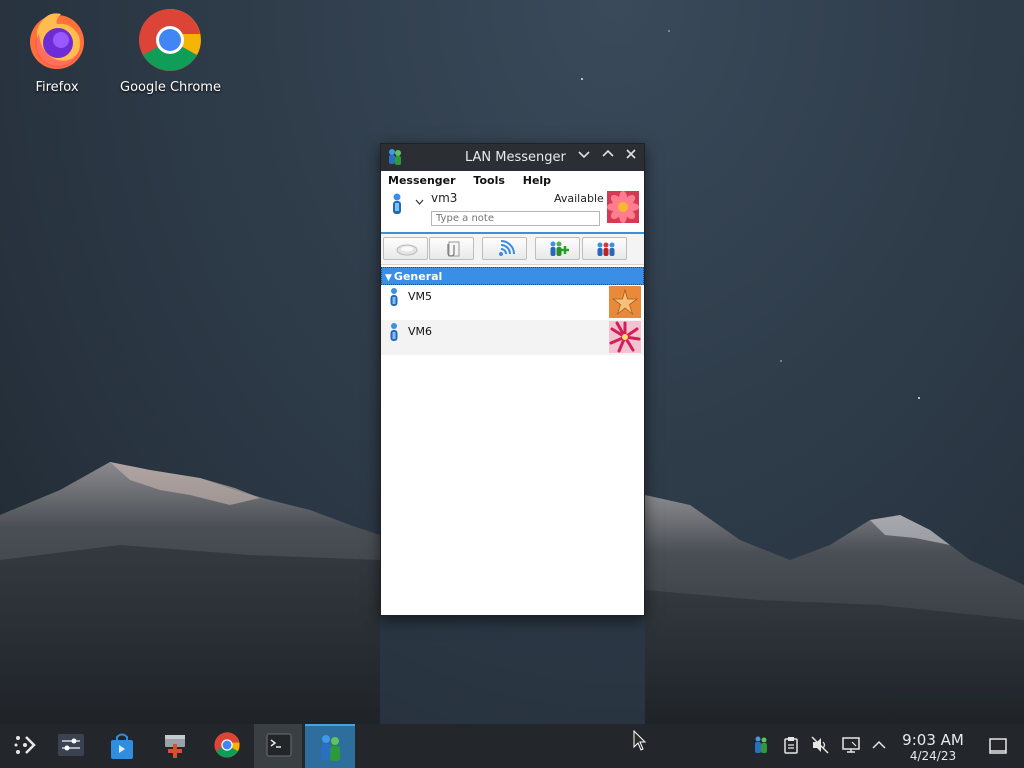 This screenshot has width=1024, height=768. I want to click on app-launcher-icon, so click(25, 745).